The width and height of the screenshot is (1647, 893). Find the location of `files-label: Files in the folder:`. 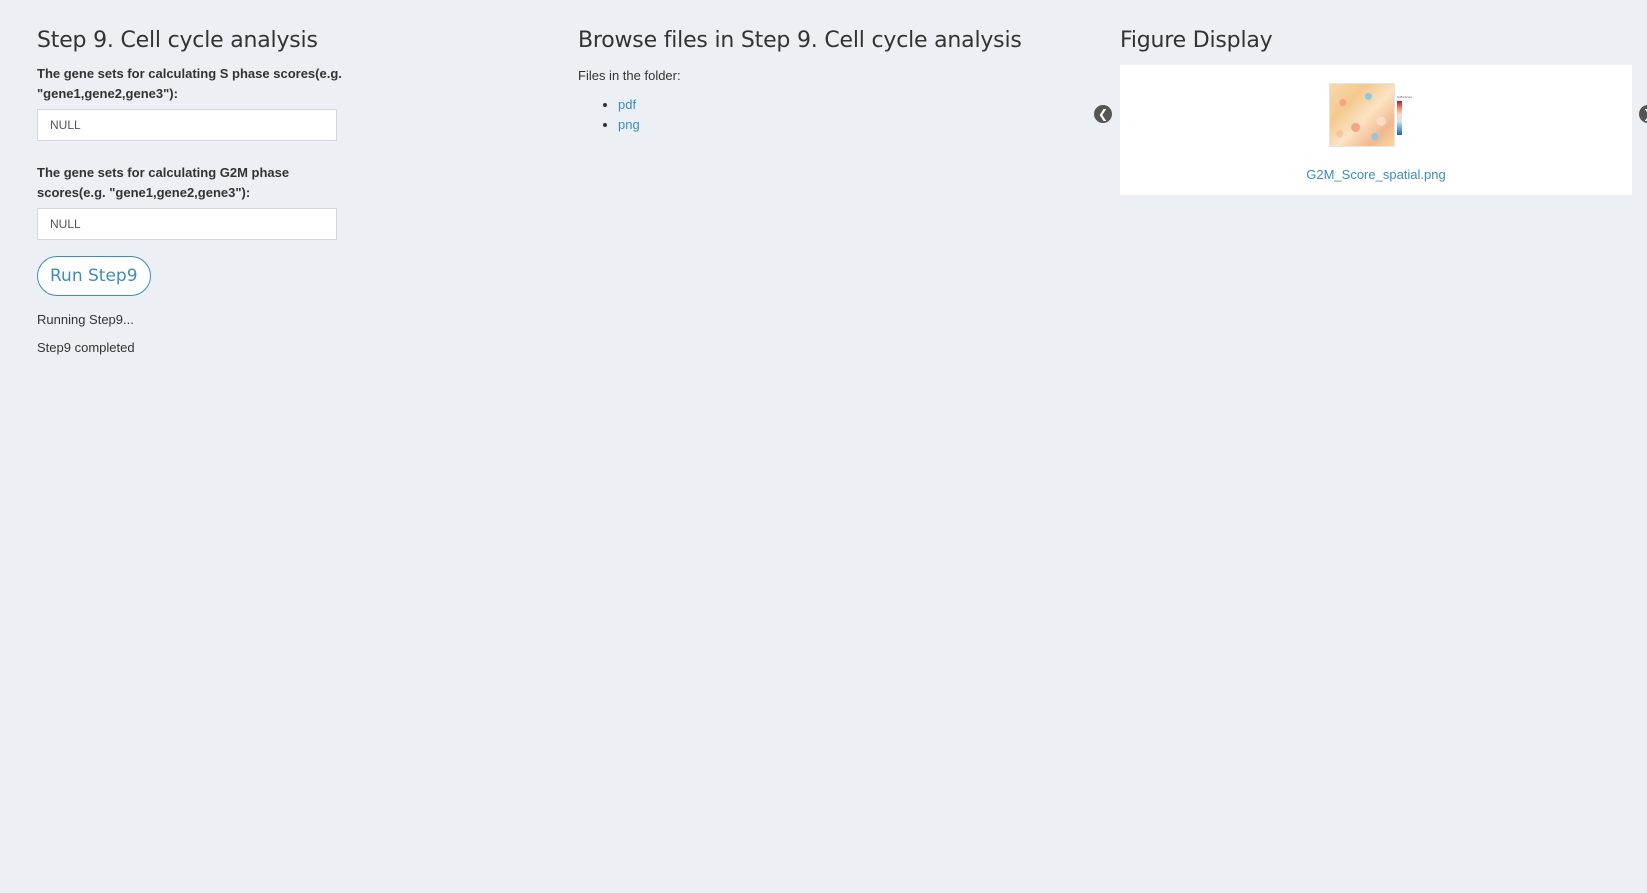

files-label: Files in the folder: is located at coordinates (629, 75).